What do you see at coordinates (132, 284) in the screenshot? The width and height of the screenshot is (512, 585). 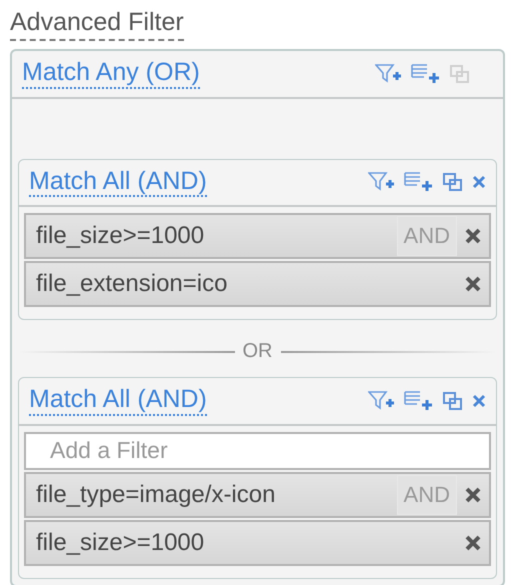 I see `filter-text: file_extension=ico` at bounding box center [132, 284].